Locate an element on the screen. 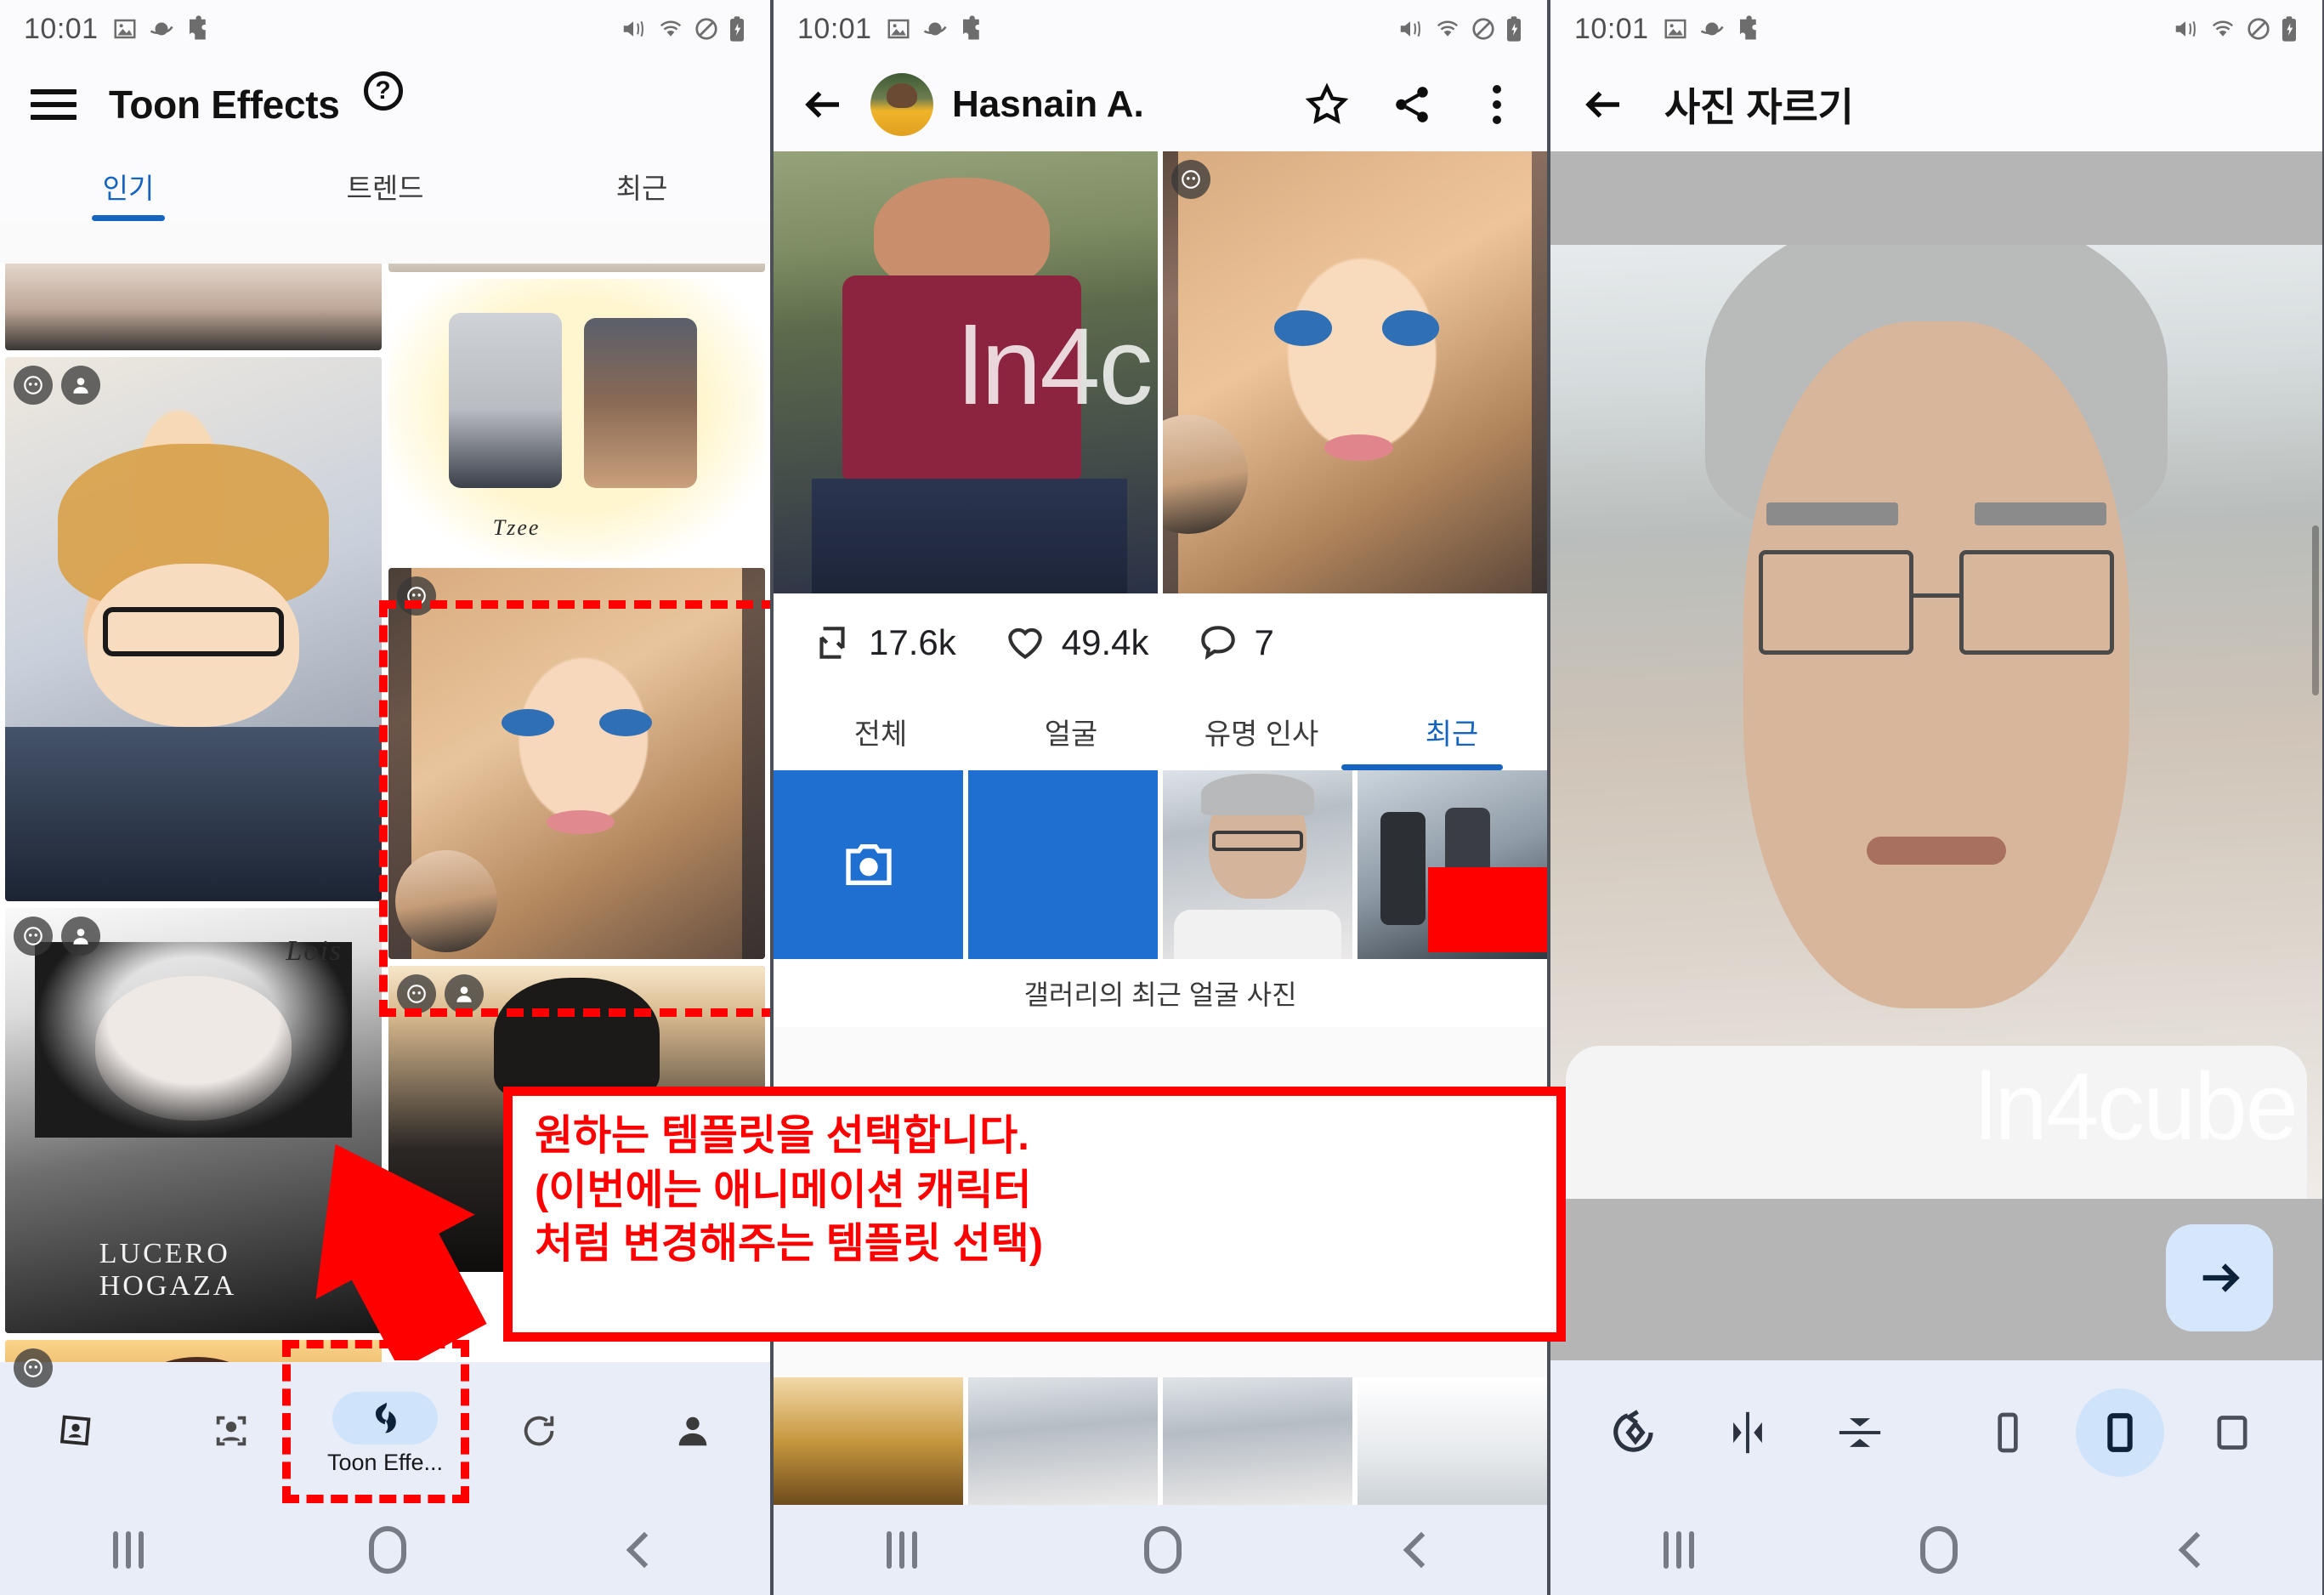 Image resolution: width=2324 pixels, height=1595 pixels. card-couple-illustration: Tzee is located at coordinates (576, 420).